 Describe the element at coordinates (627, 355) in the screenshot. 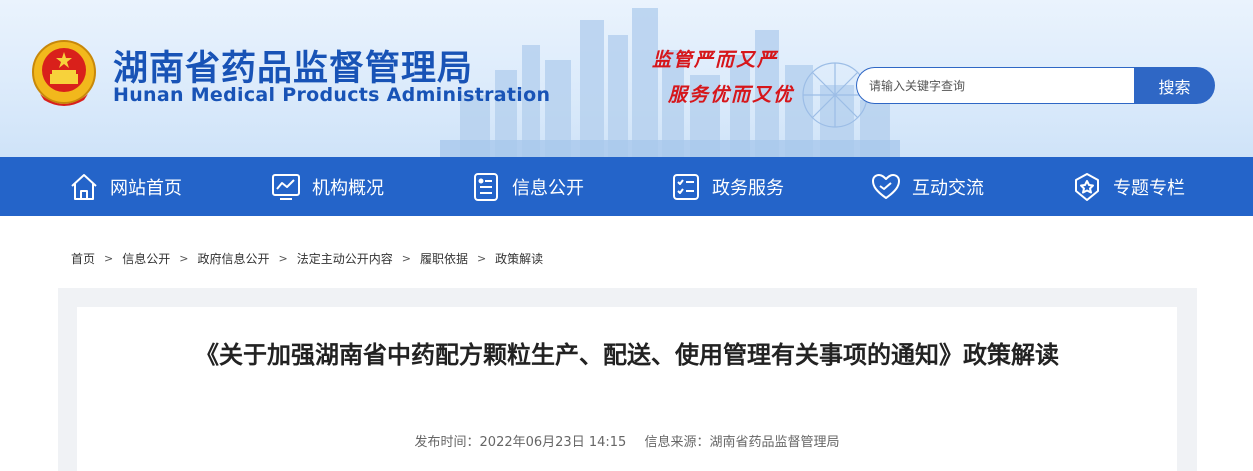

I see `article-title: 《关于加强湖南省中药配方颗粒生产、配送、使用管理有关事项的通知》政策解读` at that location.